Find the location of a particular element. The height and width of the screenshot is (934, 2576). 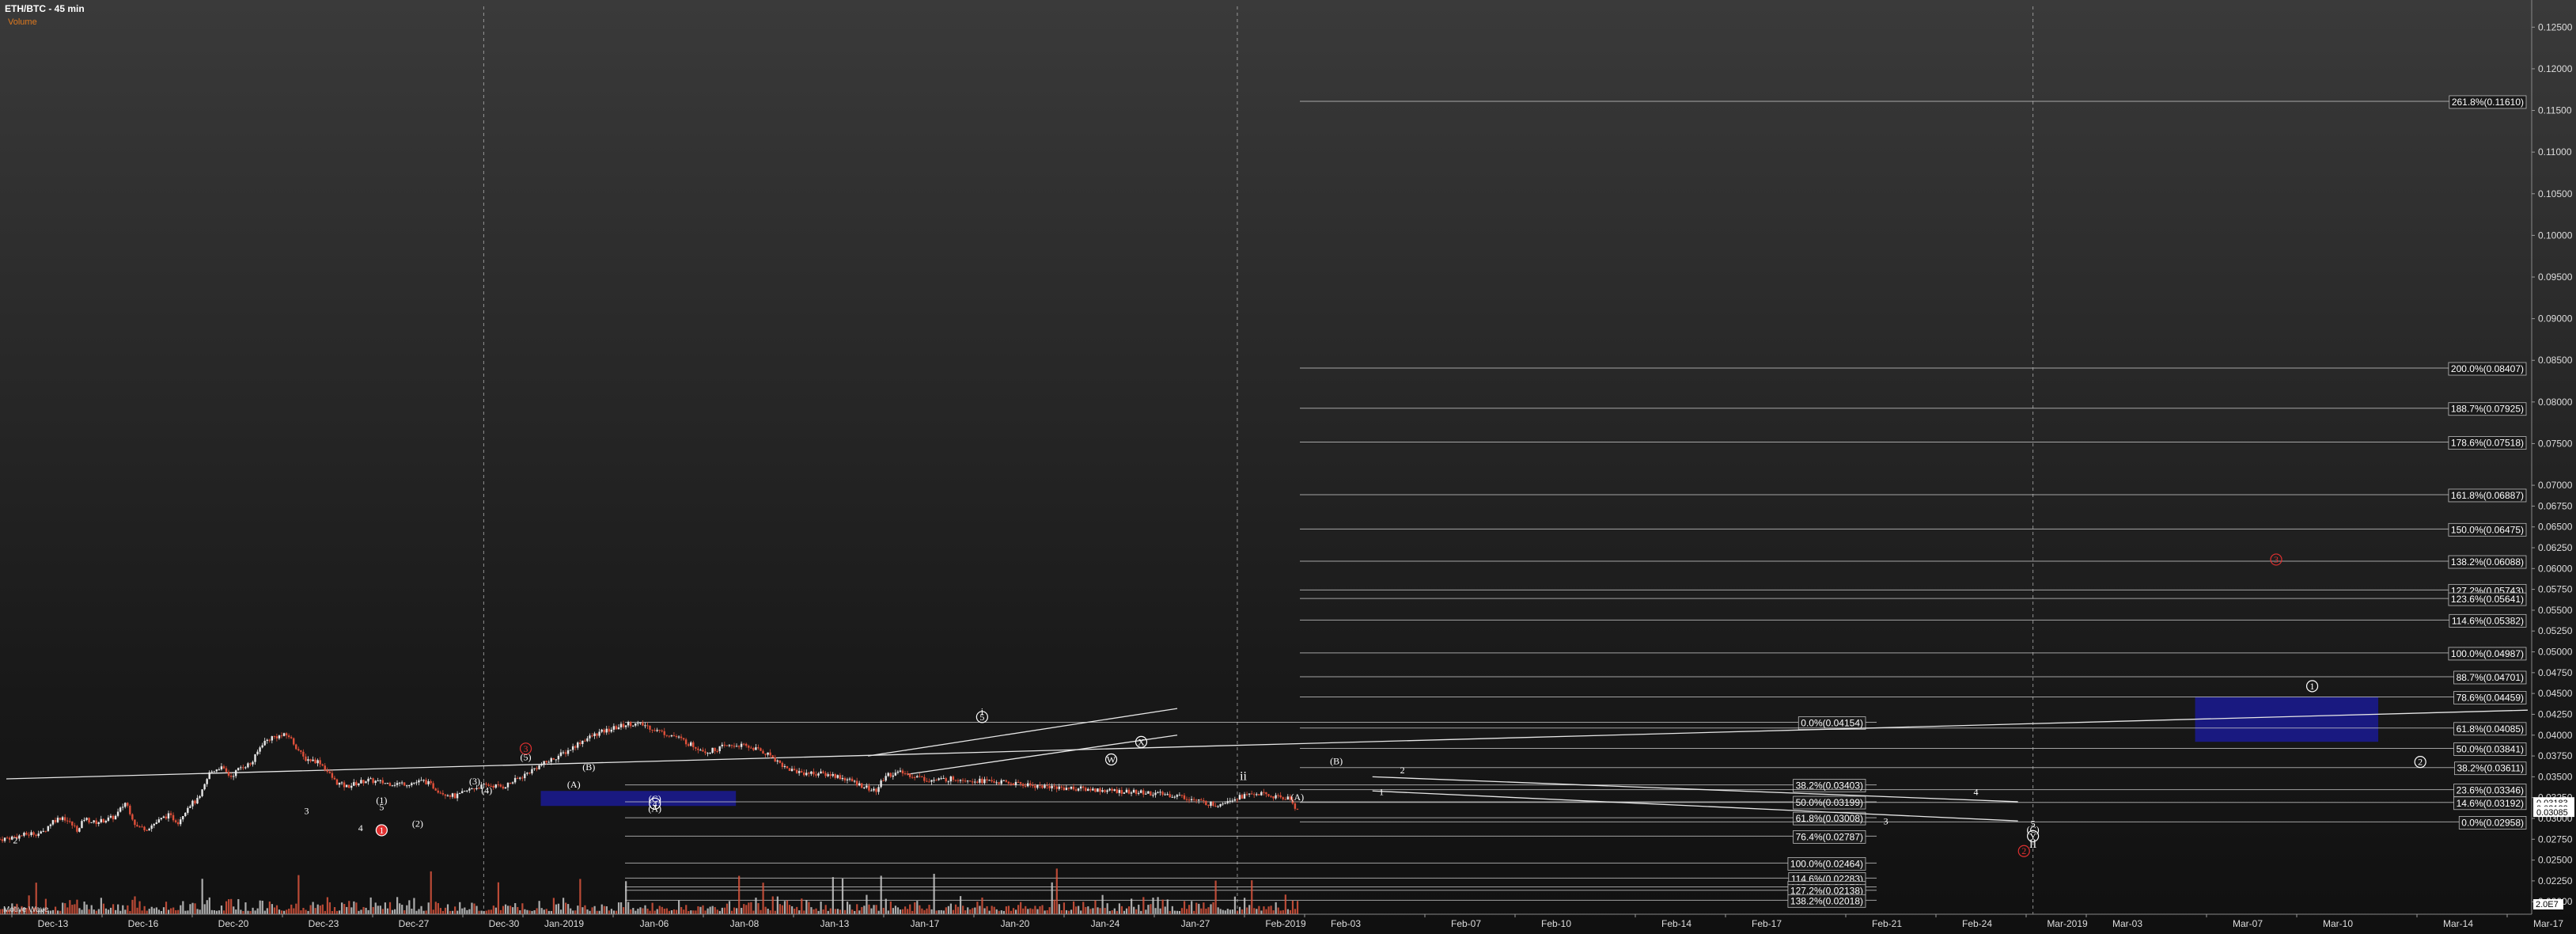

wave-label: 2 is located at coordinates (15, 840).